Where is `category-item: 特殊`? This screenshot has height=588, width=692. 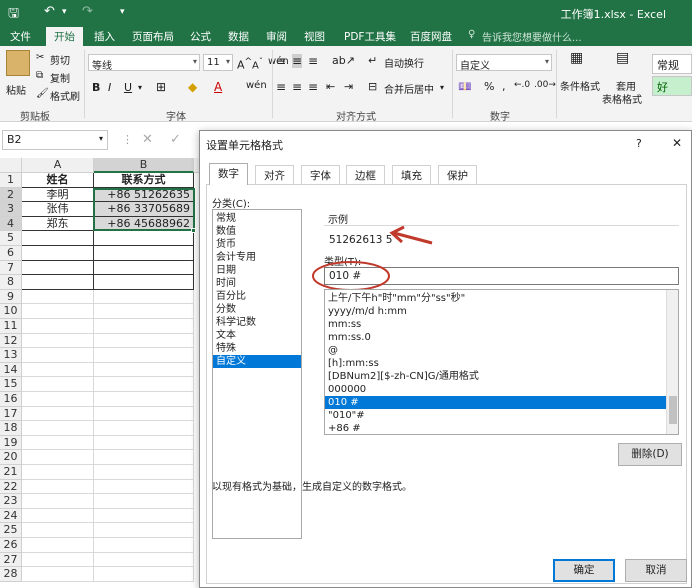
category-item: 特殊 is located at coordinates (257, 348).